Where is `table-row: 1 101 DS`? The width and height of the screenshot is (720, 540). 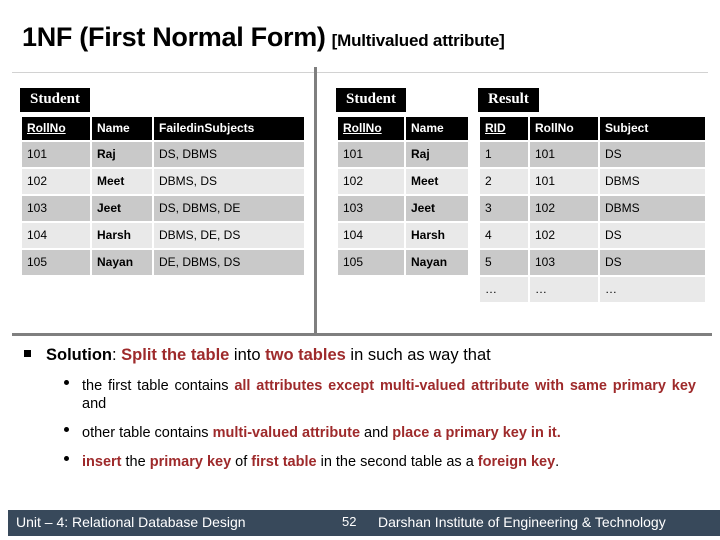
table-row: 1 101 DS is located at coordinates (592, 154).